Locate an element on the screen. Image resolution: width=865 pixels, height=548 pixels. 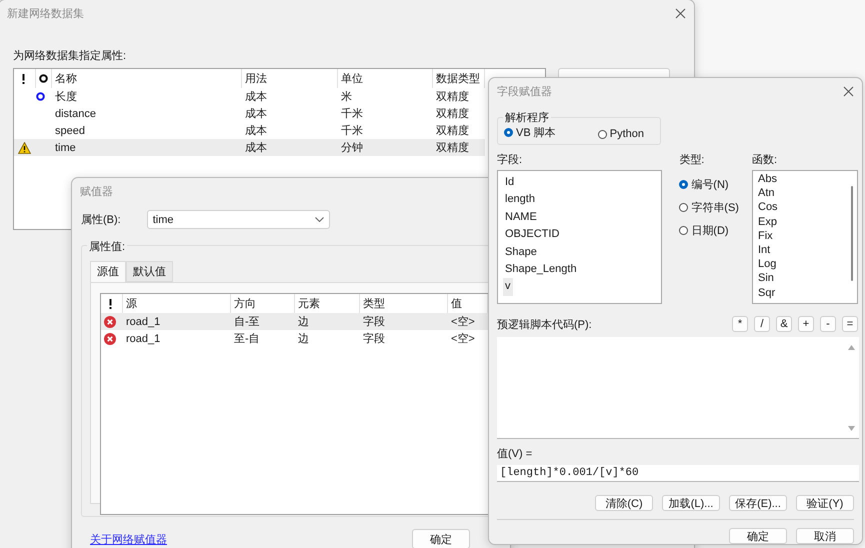
table-row: distance 成本 千米 双精度 is located at coordinates (249, 113).